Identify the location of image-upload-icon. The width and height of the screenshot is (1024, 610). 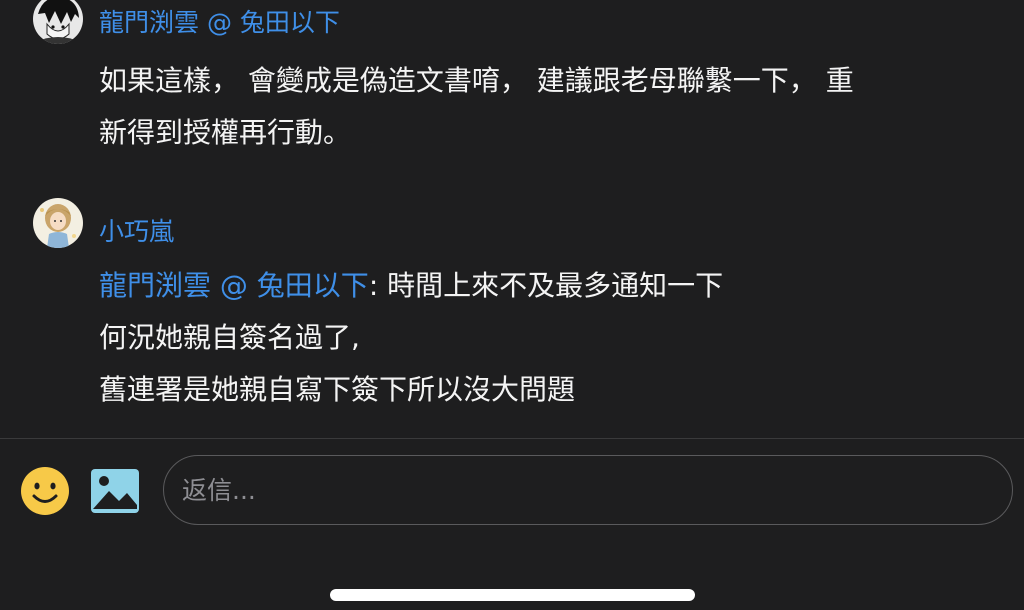
(115, 491).